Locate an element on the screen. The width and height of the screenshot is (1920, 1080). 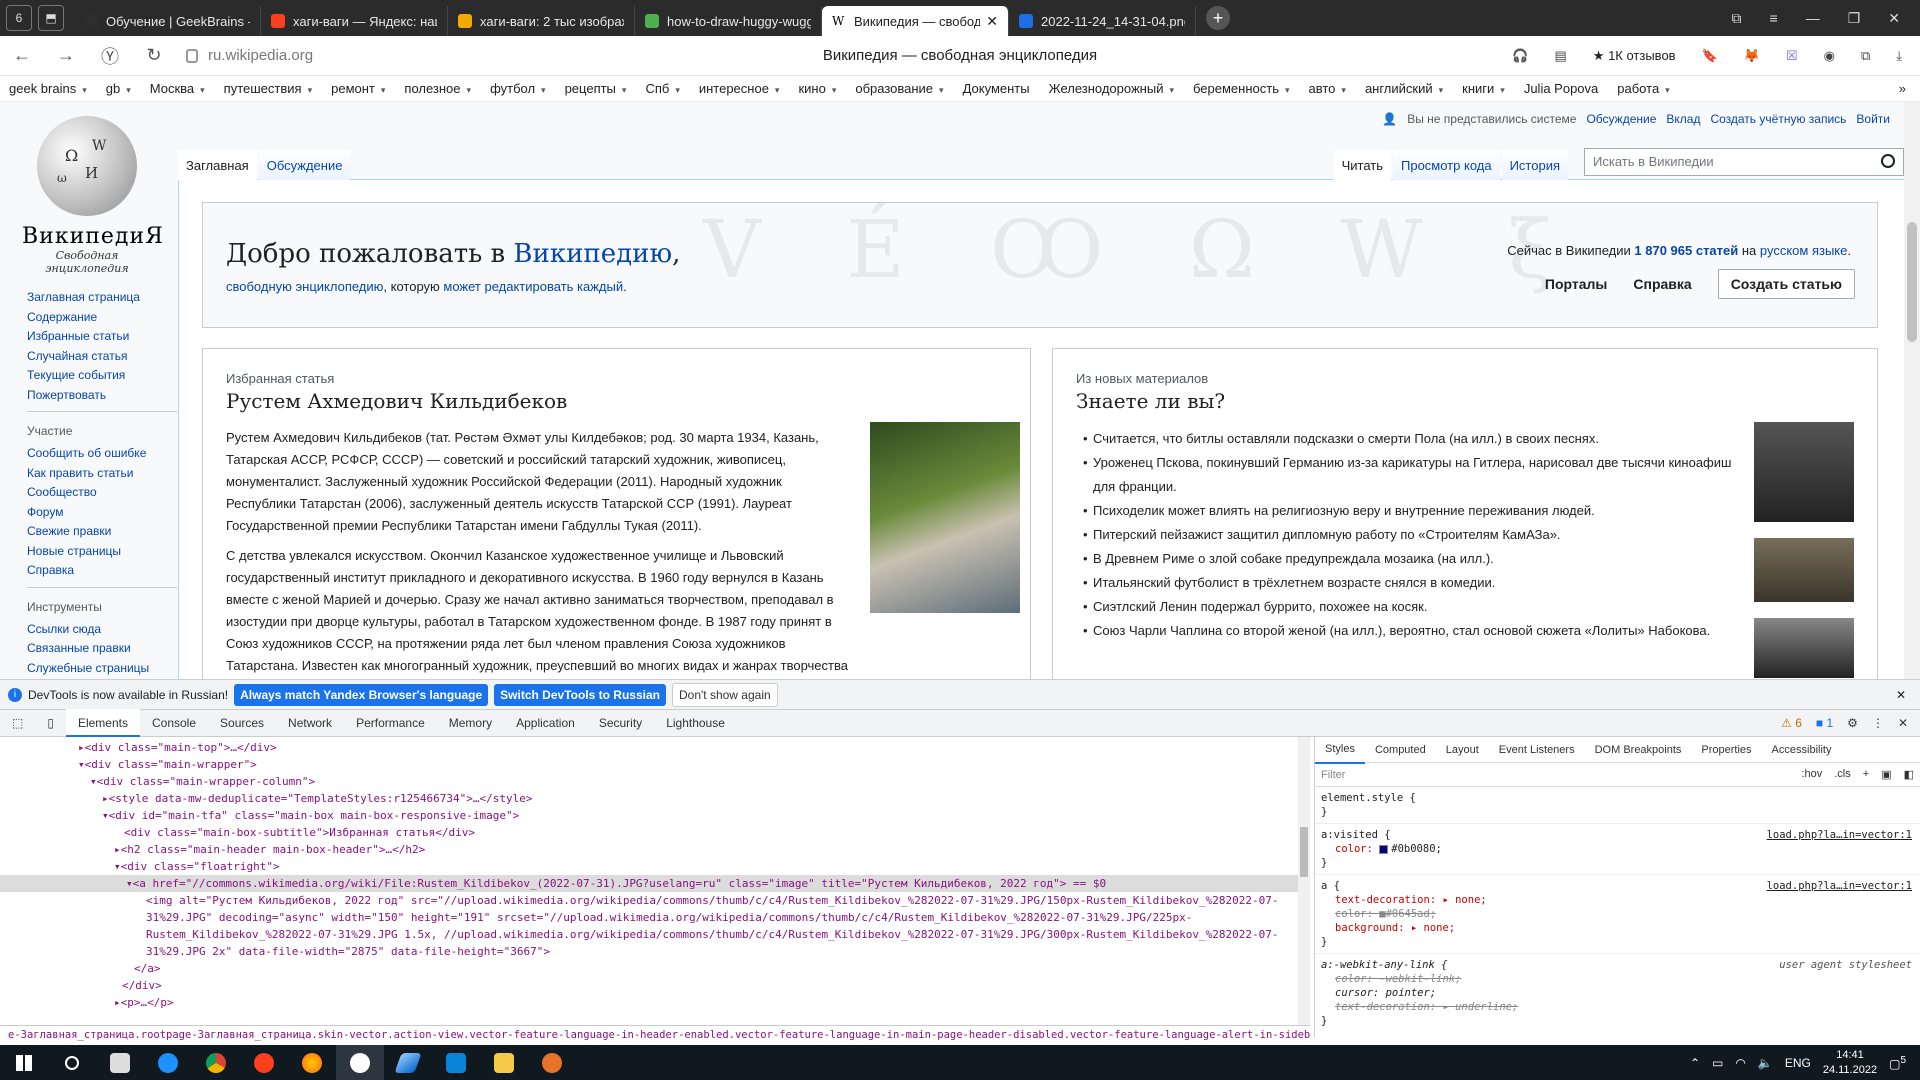
sidebar-tool-link: Связанные правки is located at coordinates (102, 649).